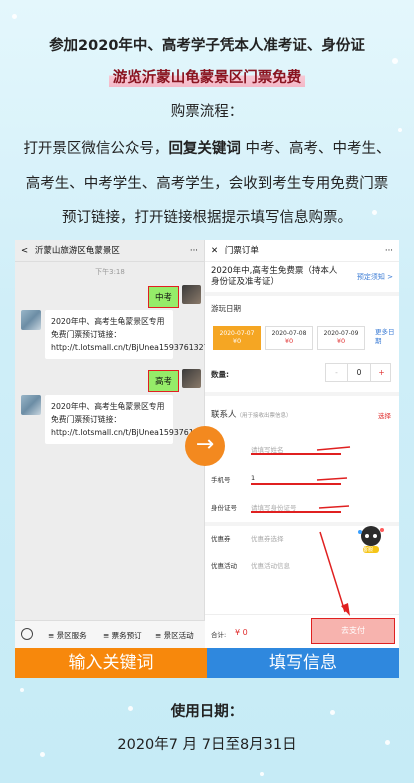 This screenshot has width=414, height=783. I want to click on enter-keyword-step: 输入关键词, so click(111, 663).